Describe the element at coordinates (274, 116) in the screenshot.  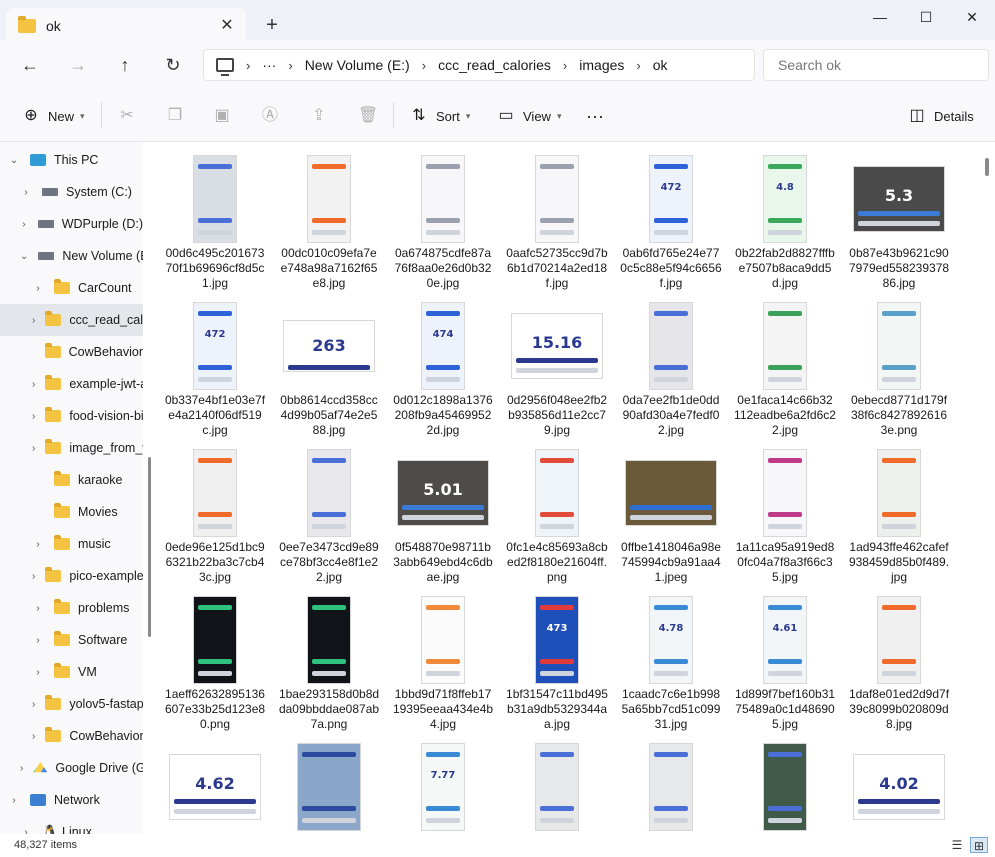
I see `rename-button: Ⓐ` at that location.